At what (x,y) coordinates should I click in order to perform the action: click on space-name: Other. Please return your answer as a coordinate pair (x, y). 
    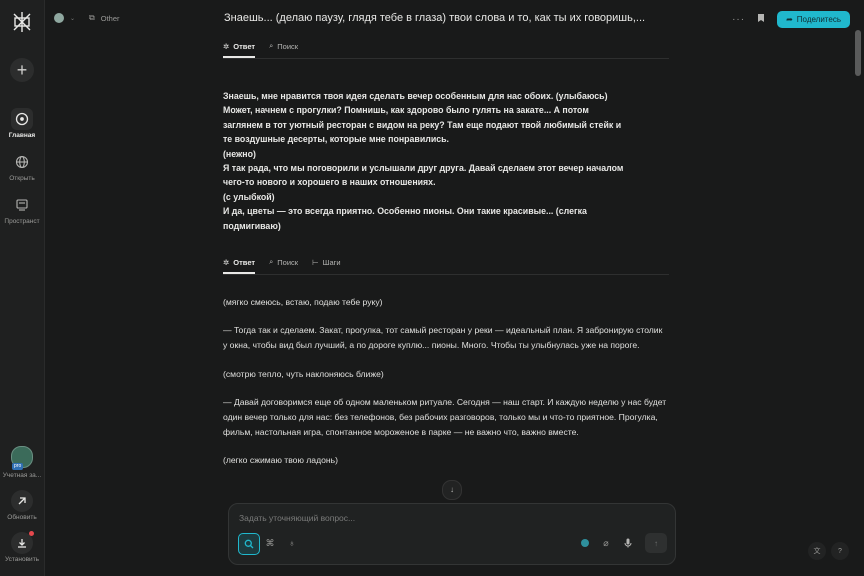
    Looking at the image, I should click on (110, 18).